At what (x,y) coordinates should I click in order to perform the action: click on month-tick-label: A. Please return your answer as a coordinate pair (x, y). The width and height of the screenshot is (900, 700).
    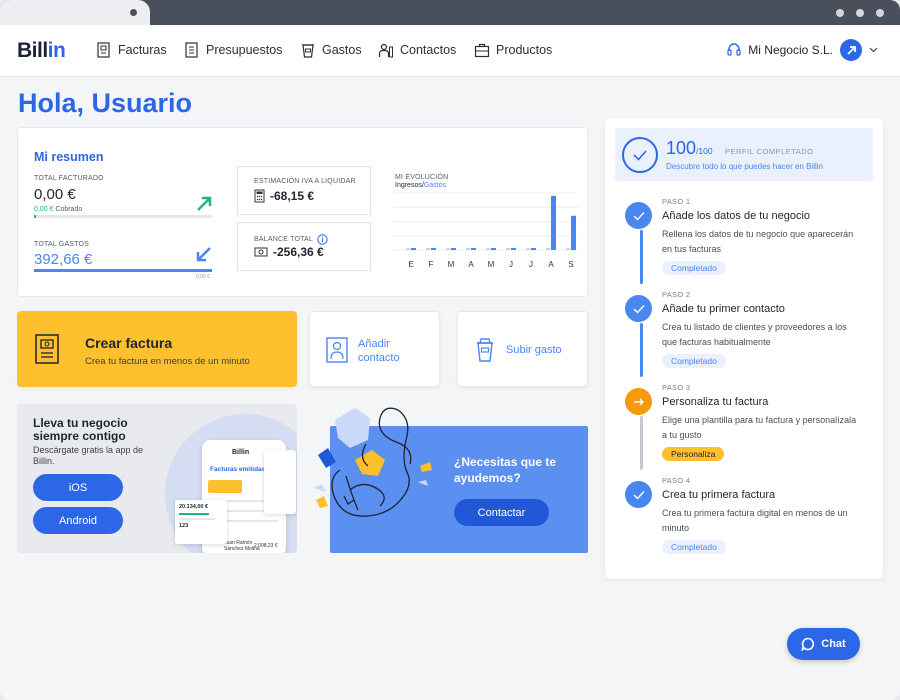
    Looking at the image, I should click on (471, 264).